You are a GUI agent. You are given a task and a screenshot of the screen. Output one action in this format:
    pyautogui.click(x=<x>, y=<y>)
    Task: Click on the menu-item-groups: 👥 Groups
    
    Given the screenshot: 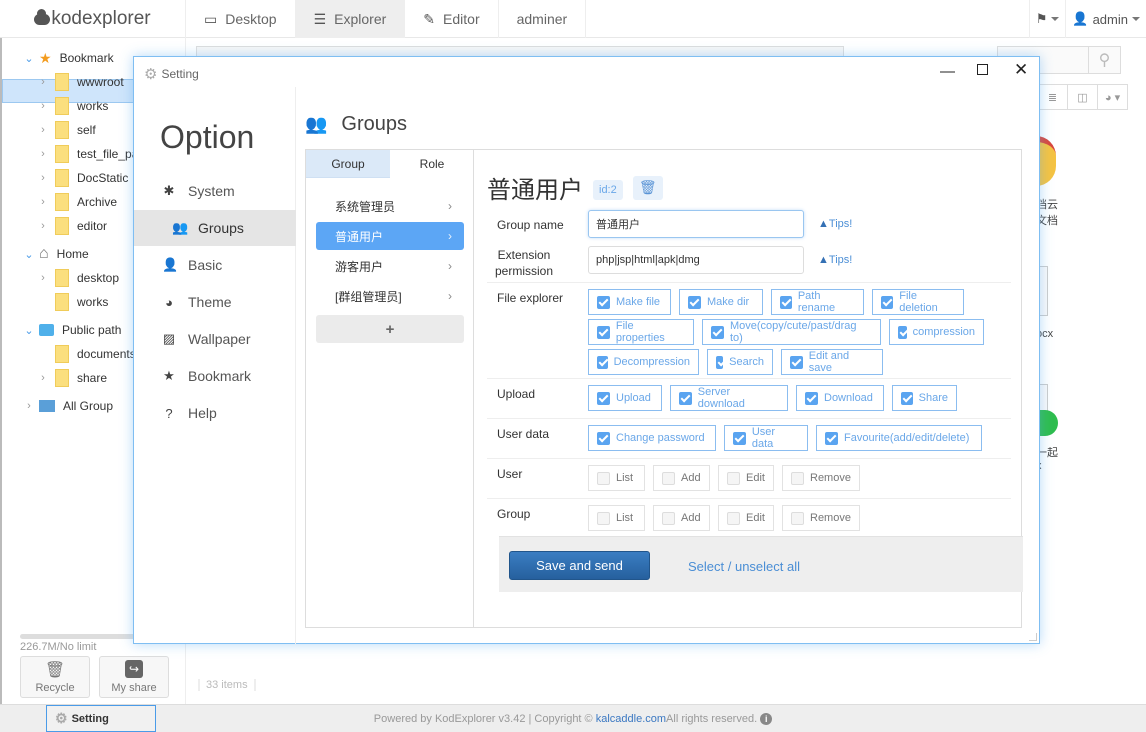 What is the action you would take?
    pyautogui.click(x=215, y=228)
    